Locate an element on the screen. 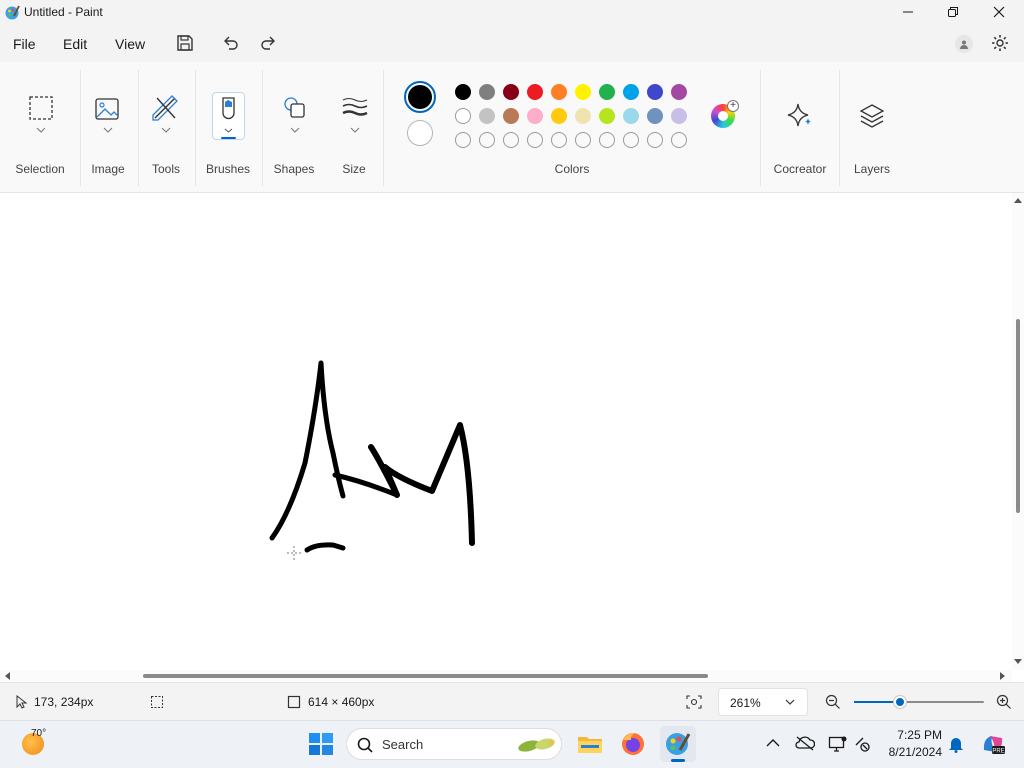 The image size is (1024, 768). close-button is located at coordinates (999, 12).